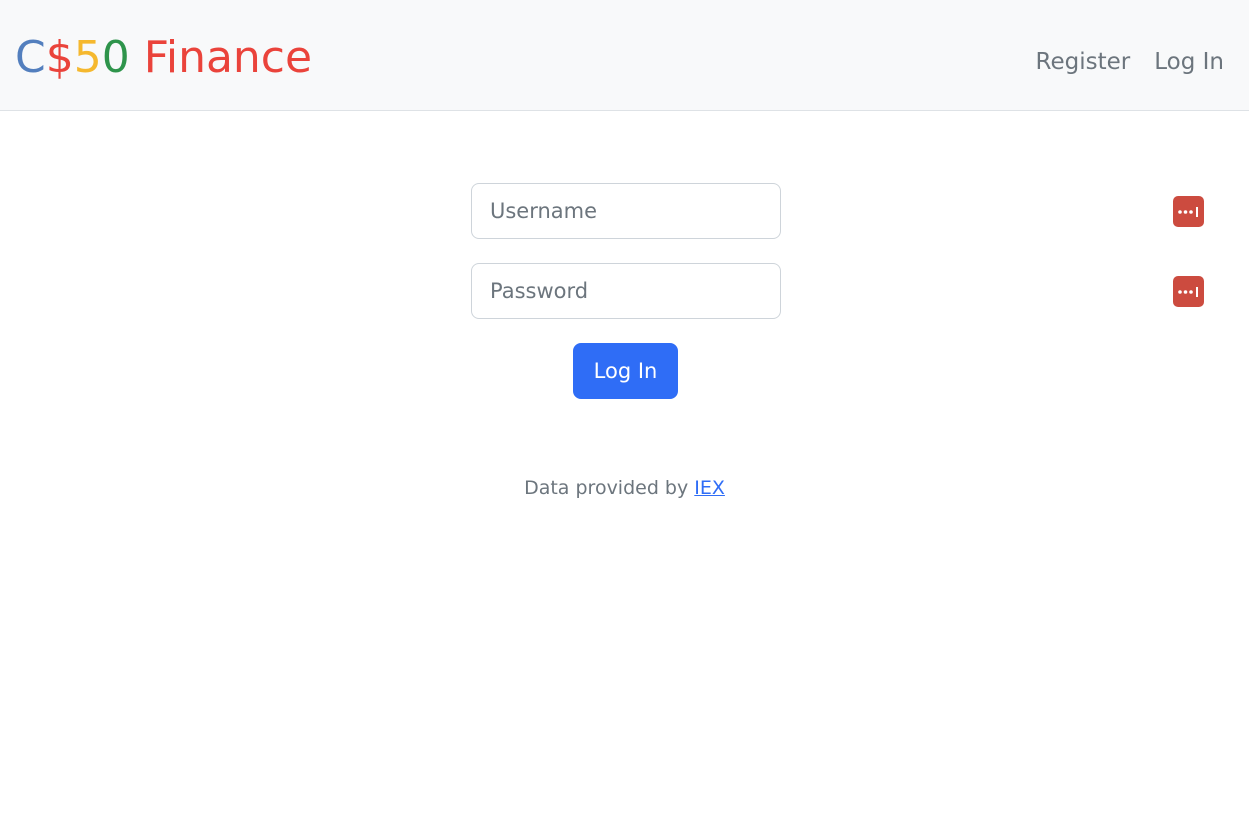 The height and width of the screenshot is (817, 1249). What do you see at coordinates (59, 57) in the screenshot?
I see `brand-letter-dollar: $` at bounding box center [59, 57].